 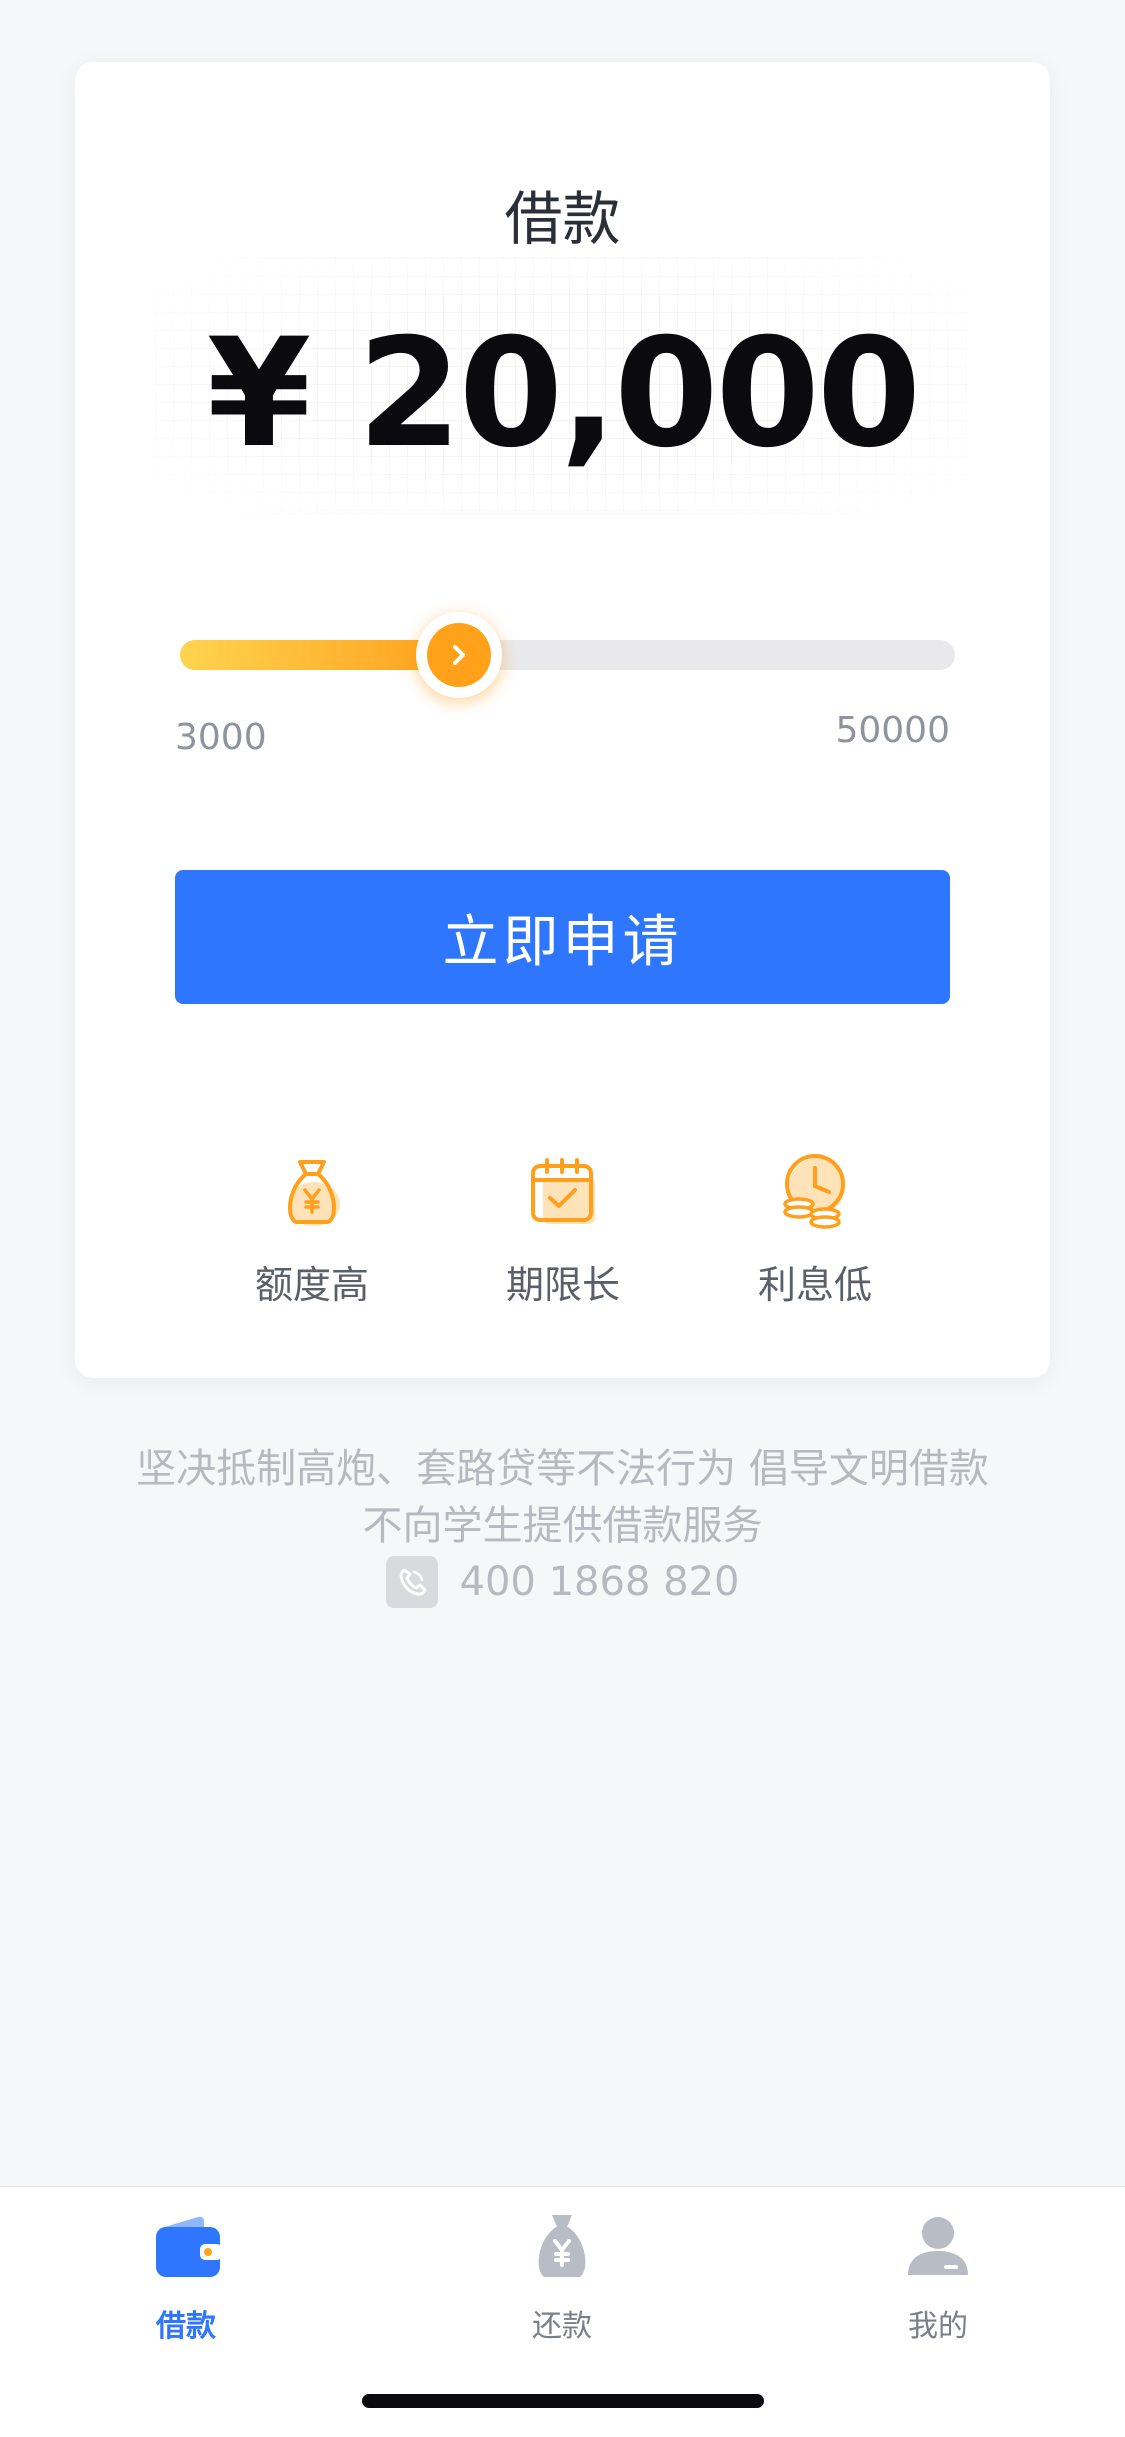 I want to click on service-phone: 400 1868 820, so click(x=562, y=1582).